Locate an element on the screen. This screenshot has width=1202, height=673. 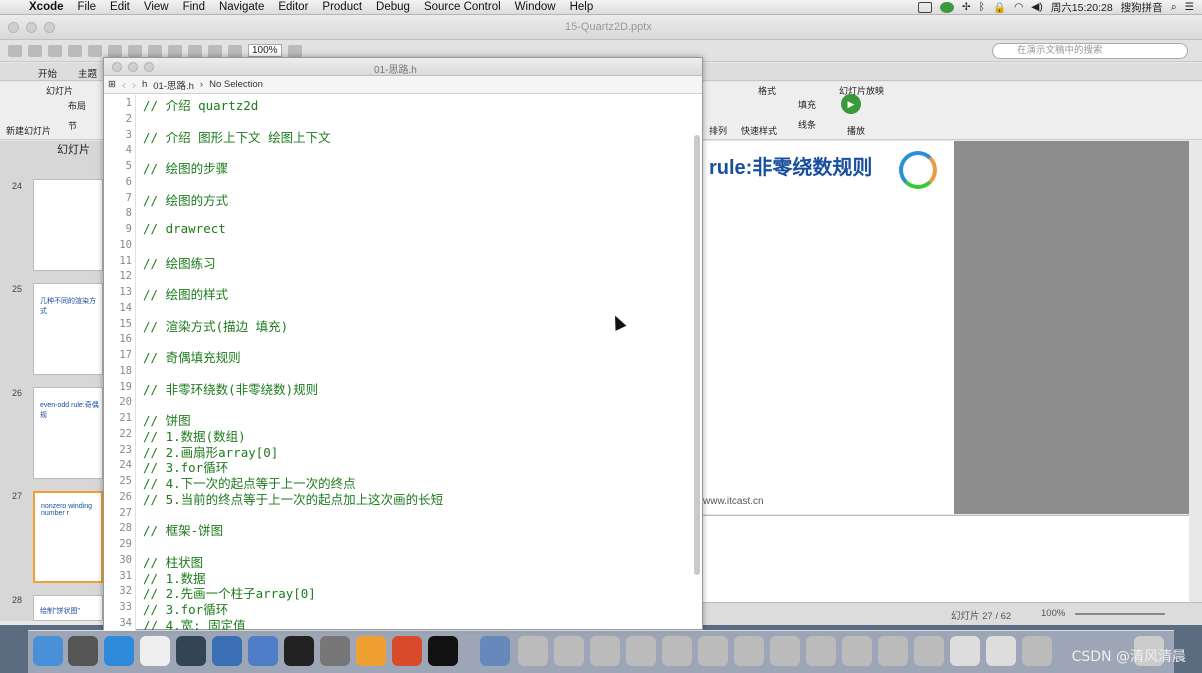
zoom-slider is located at coordinates (1120, 614).